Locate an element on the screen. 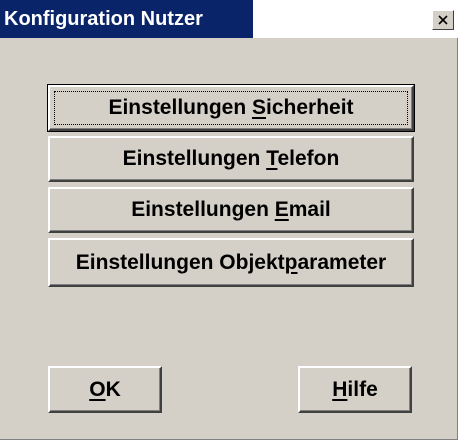 The width and height of the screenshot is (460, 442). help-button: Hilfe is located at coordinates (355, 389).